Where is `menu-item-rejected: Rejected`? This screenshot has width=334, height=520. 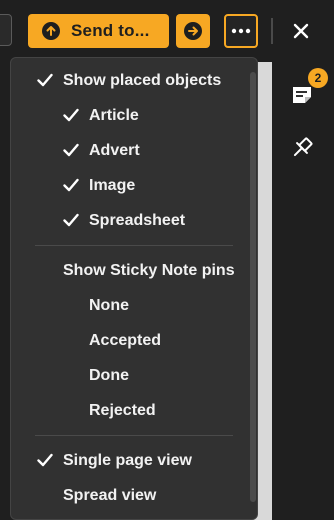 menu-item-rejected: Rejected is located at coordinates (122, 410).